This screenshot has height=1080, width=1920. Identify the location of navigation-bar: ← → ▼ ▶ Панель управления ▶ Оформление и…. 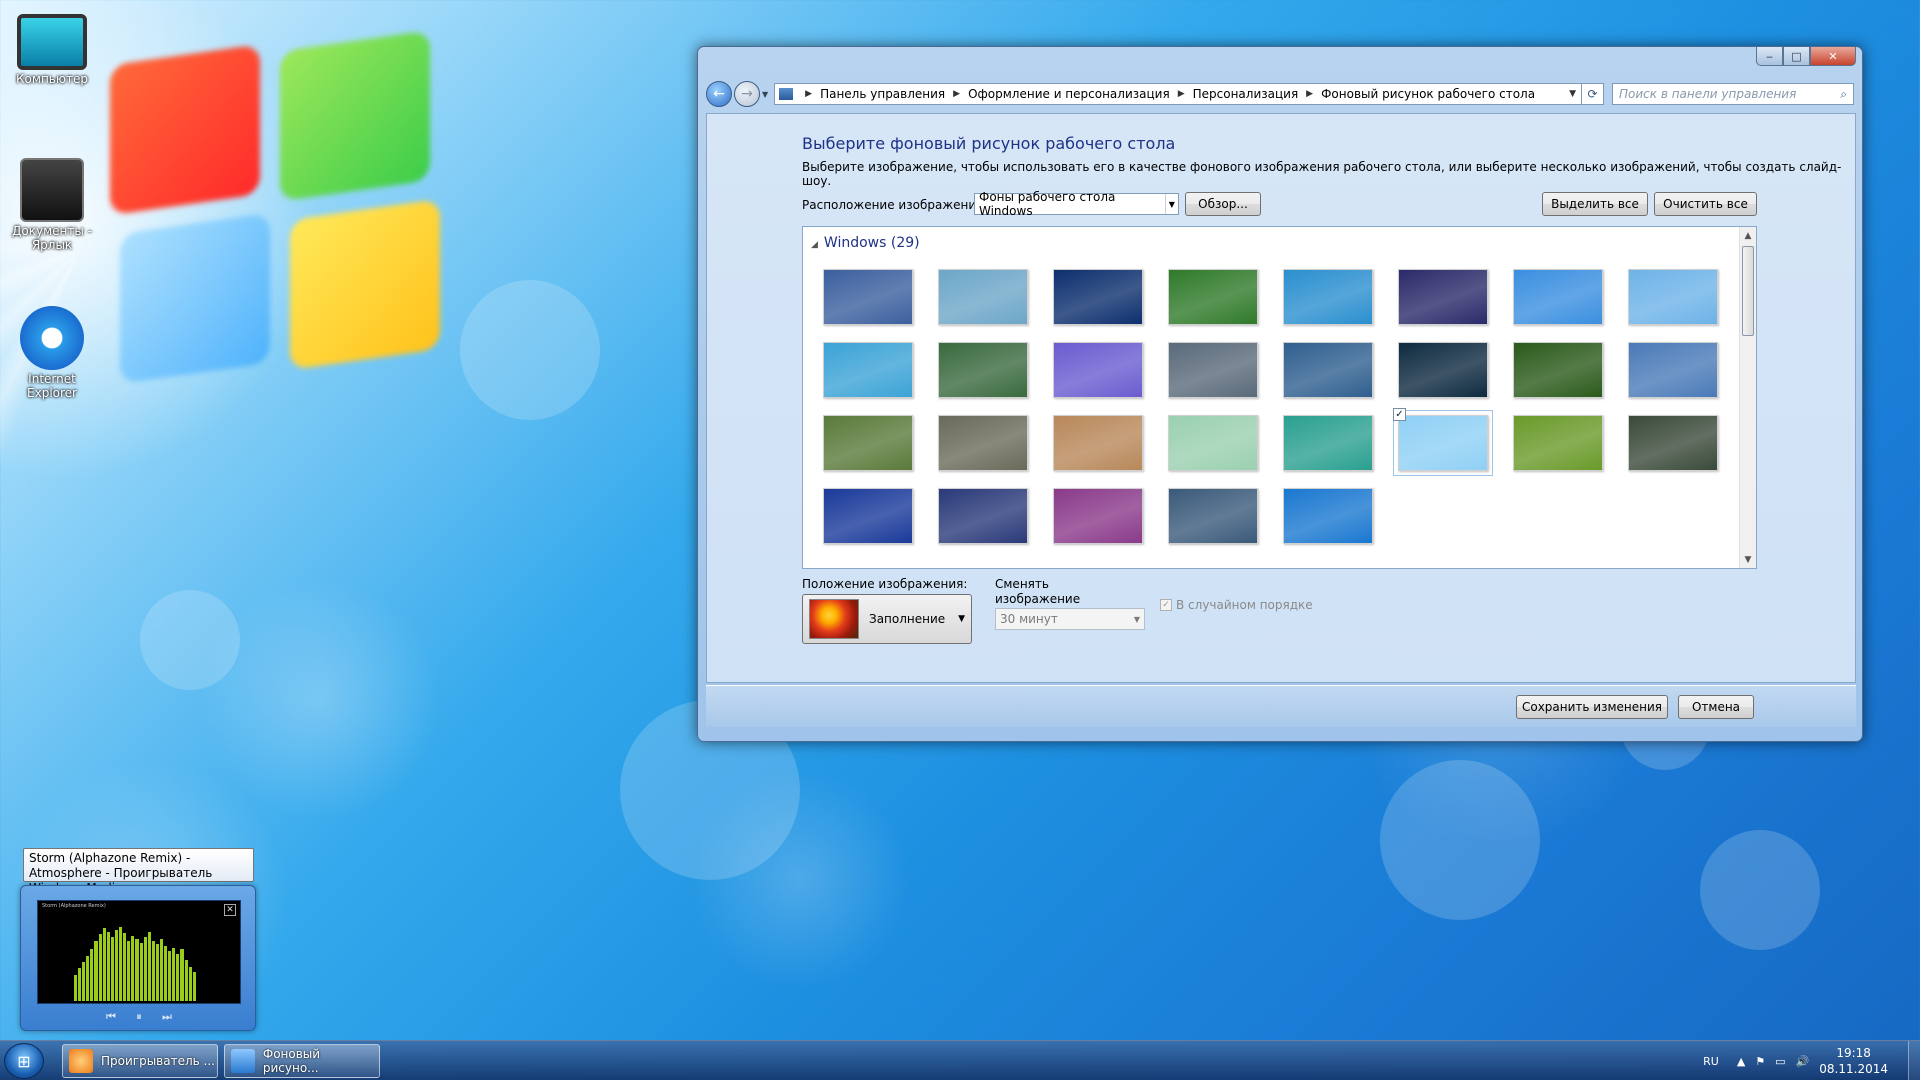
(1280, 94).